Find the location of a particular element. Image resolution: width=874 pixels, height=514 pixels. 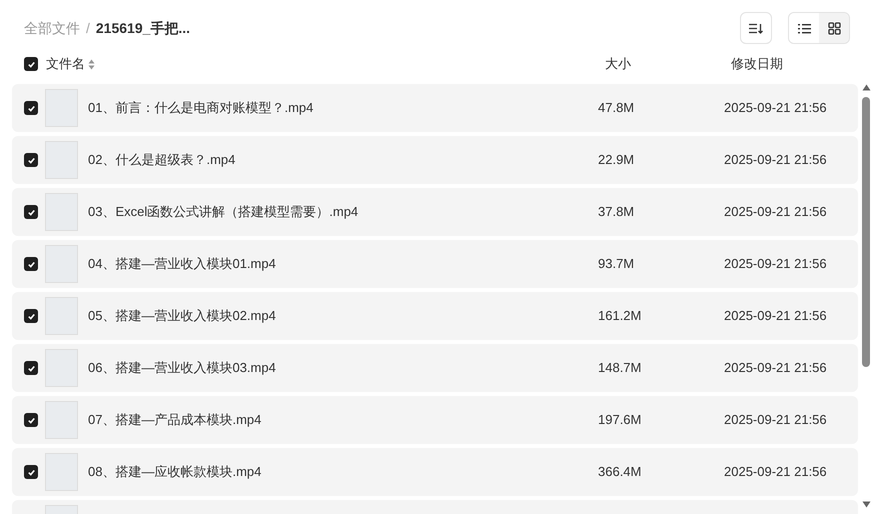

file-size: 197.6M is located at coordinates (620, 420).